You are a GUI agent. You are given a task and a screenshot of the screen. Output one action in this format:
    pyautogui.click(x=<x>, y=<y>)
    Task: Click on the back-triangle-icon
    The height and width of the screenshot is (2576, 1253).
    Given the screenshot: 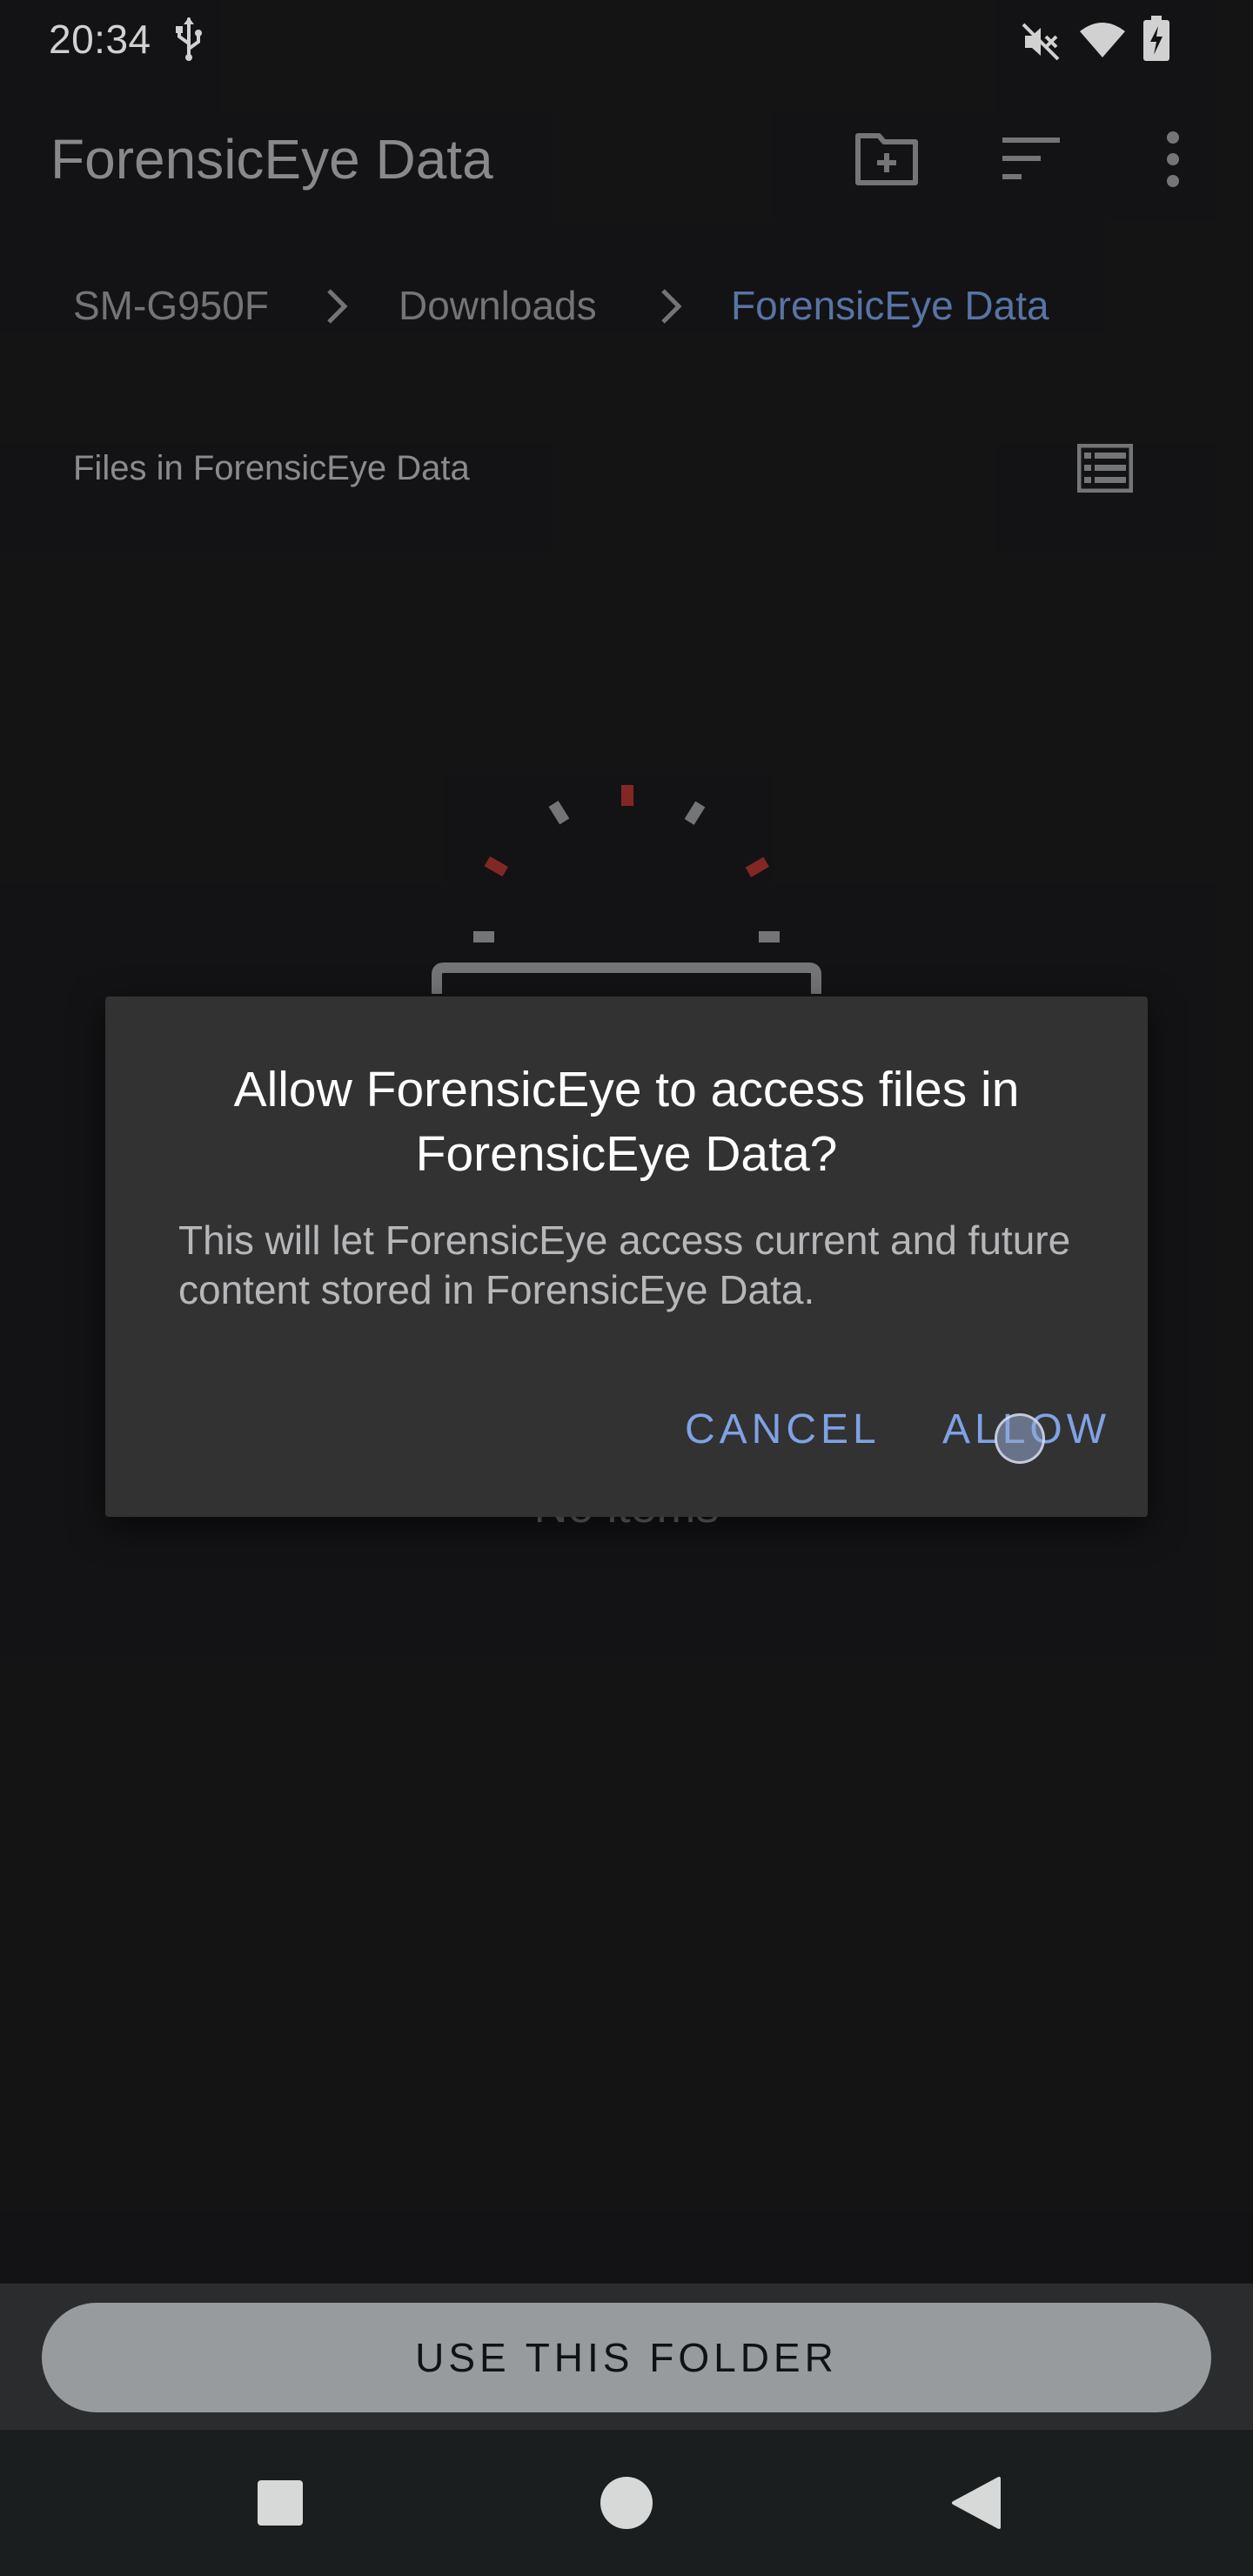 What is the action you would take?
    pyautogui.click(x=975, y=2503)
    